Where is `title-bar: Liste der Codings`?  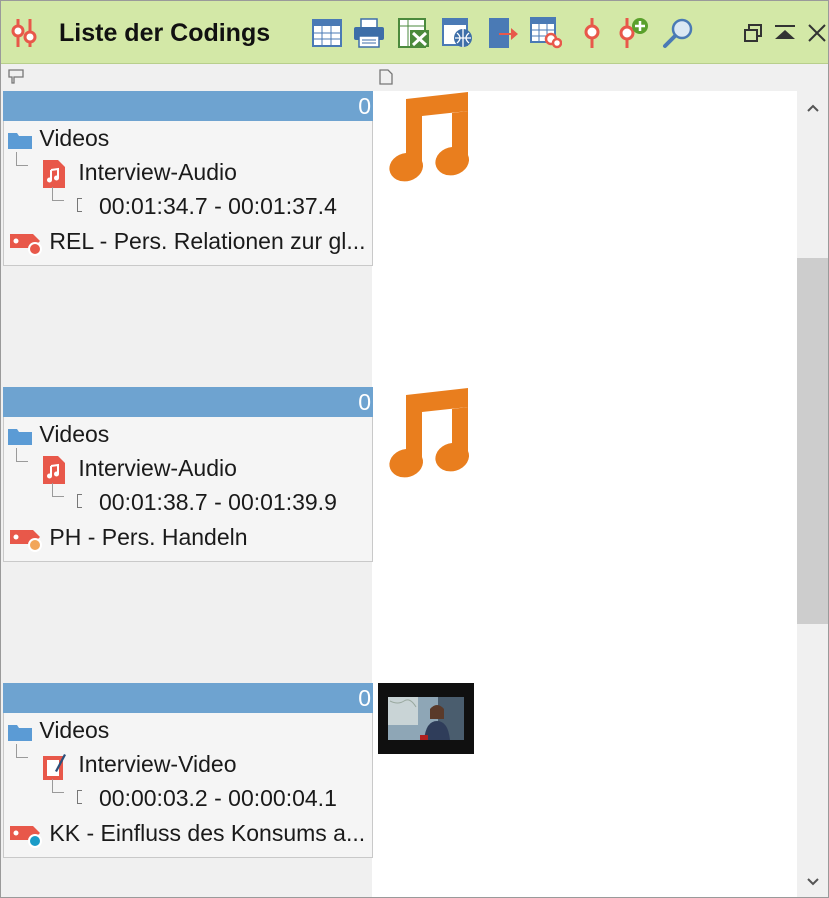 title-bar: Liste der Codings is located at coordinates (414, 32).